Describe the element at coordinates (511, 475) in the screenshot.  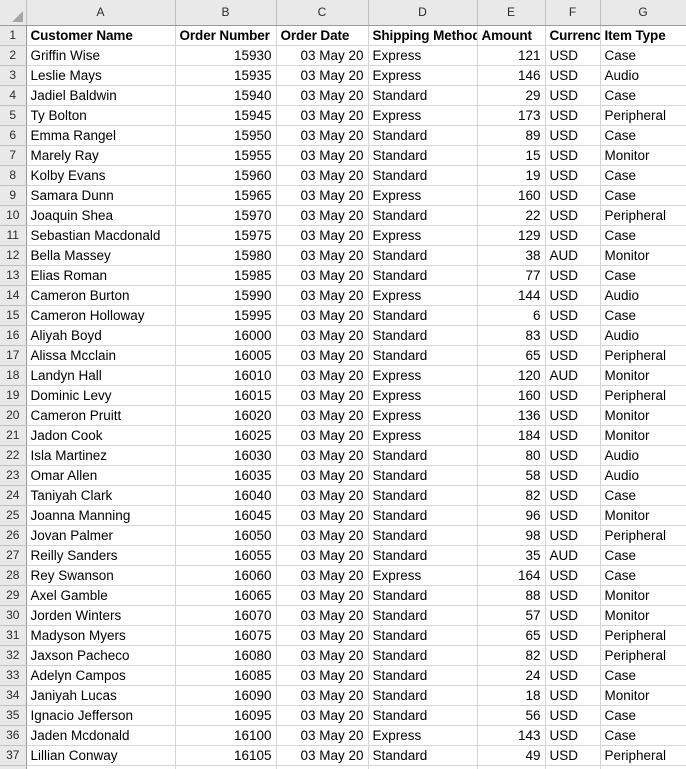
I see `cell-e: 58` at that location.